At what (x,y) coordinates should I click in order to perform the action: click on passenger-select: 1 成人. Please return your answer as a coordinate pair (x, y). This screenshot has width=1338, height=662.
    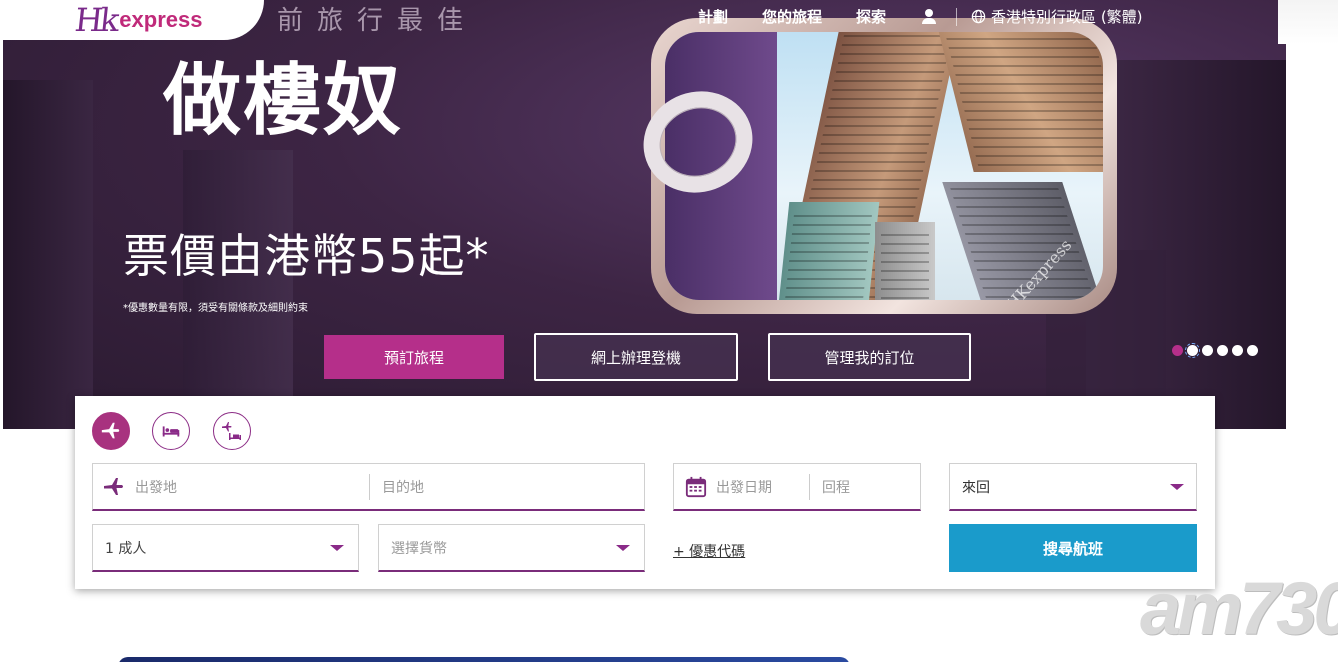
    Looking at the image, I should click on (225, 548).